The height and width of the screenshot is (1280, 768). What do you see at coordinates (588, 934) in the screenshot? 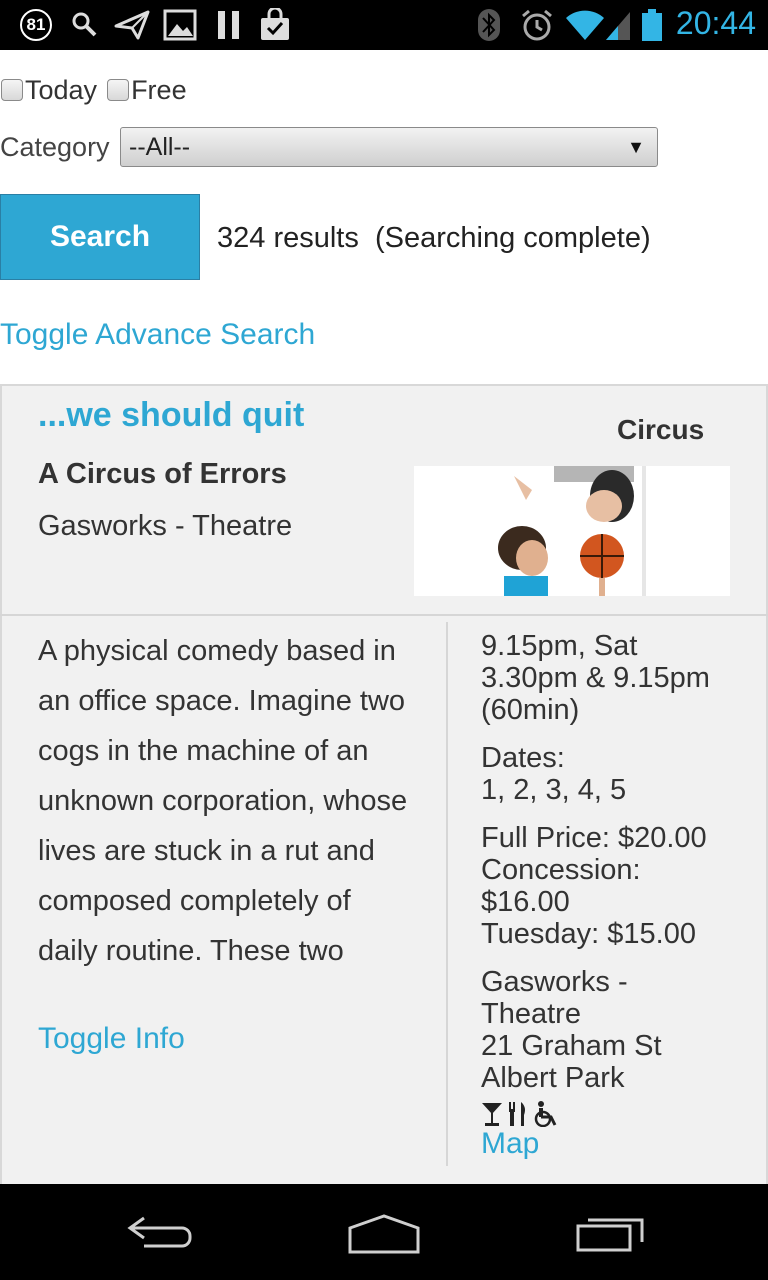
I see `price-line: Tuesday: $15.00` at bounding box center [588, 934].